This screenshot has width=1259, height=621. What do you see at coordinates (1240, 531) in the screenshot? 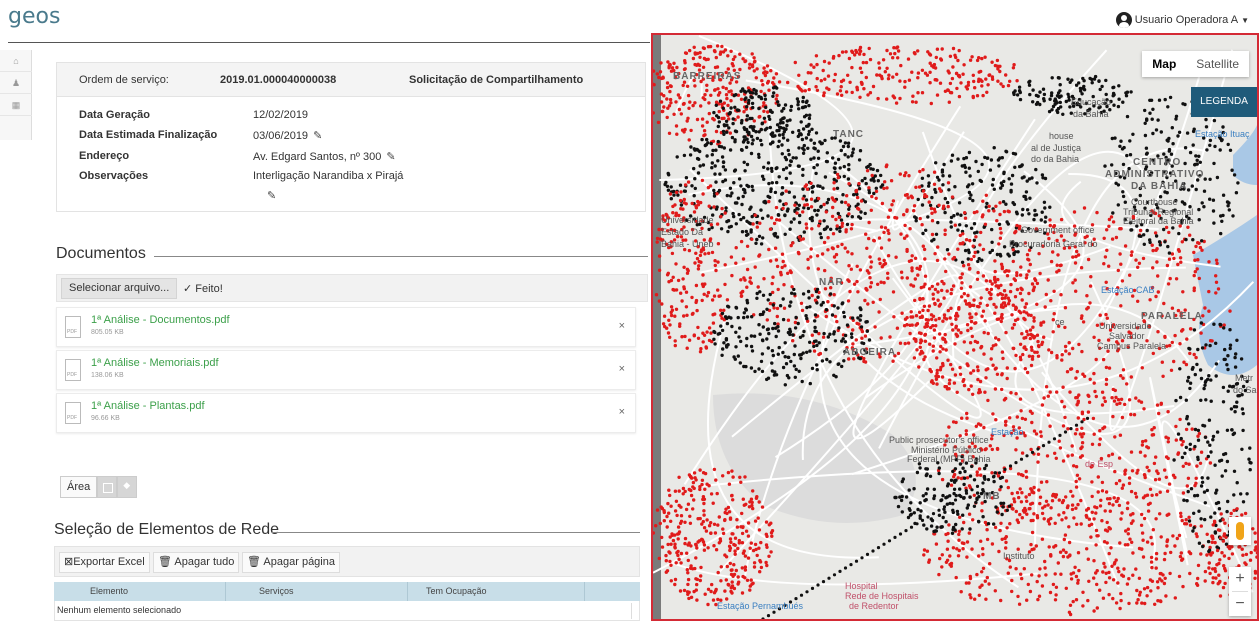
I see `street-view-pegman-icon` at bounding box center [1240, 531].